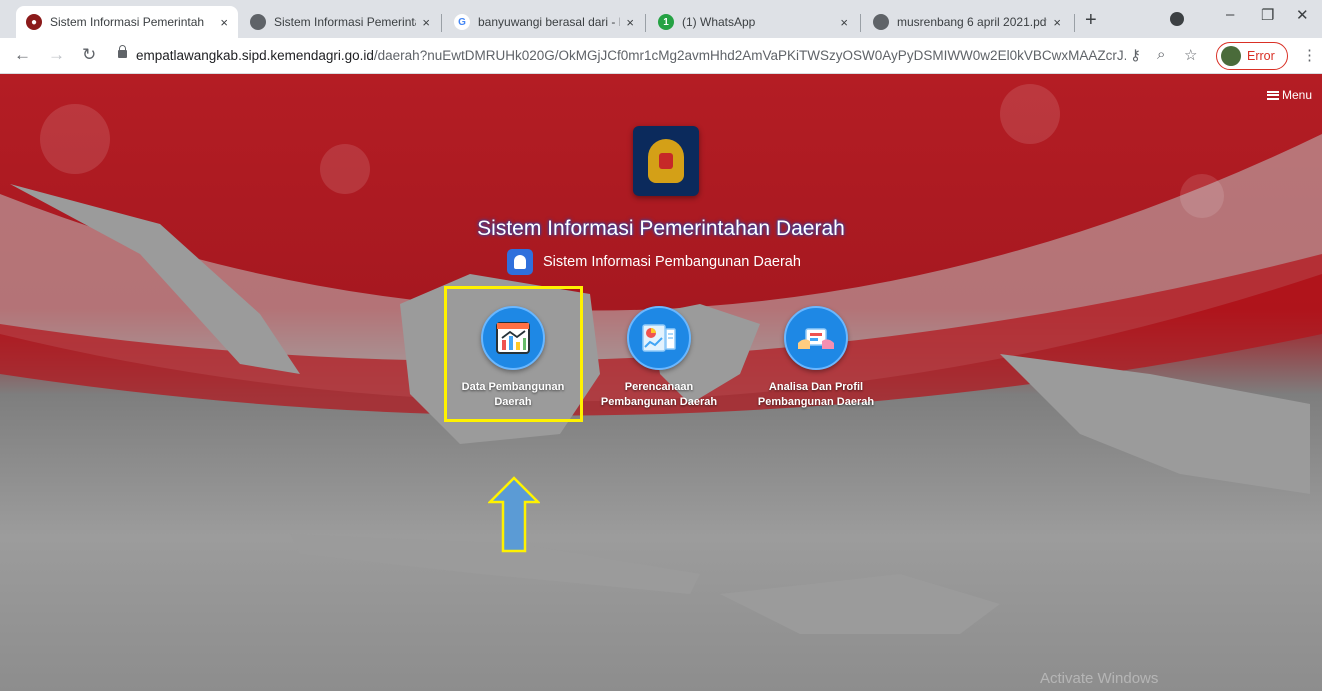 The image size is (1322, 691). I want to click on tab-active: ● Sistem Informasi Pemerintah ×, so click(127, 22).